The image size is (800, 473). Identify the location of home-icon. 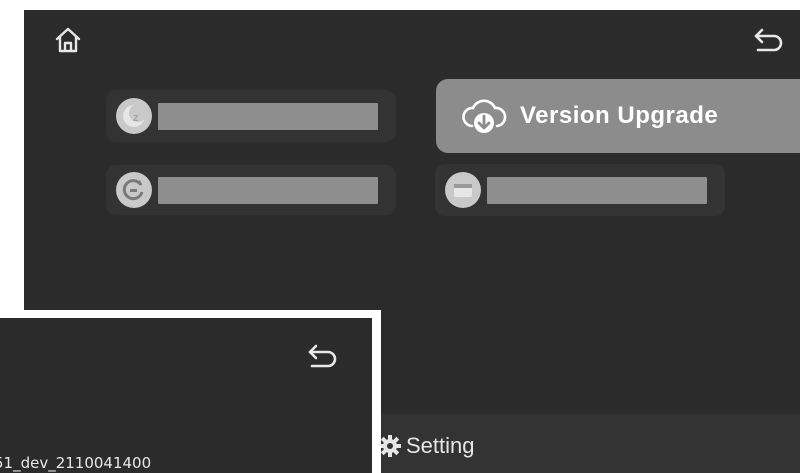
(68, 40).